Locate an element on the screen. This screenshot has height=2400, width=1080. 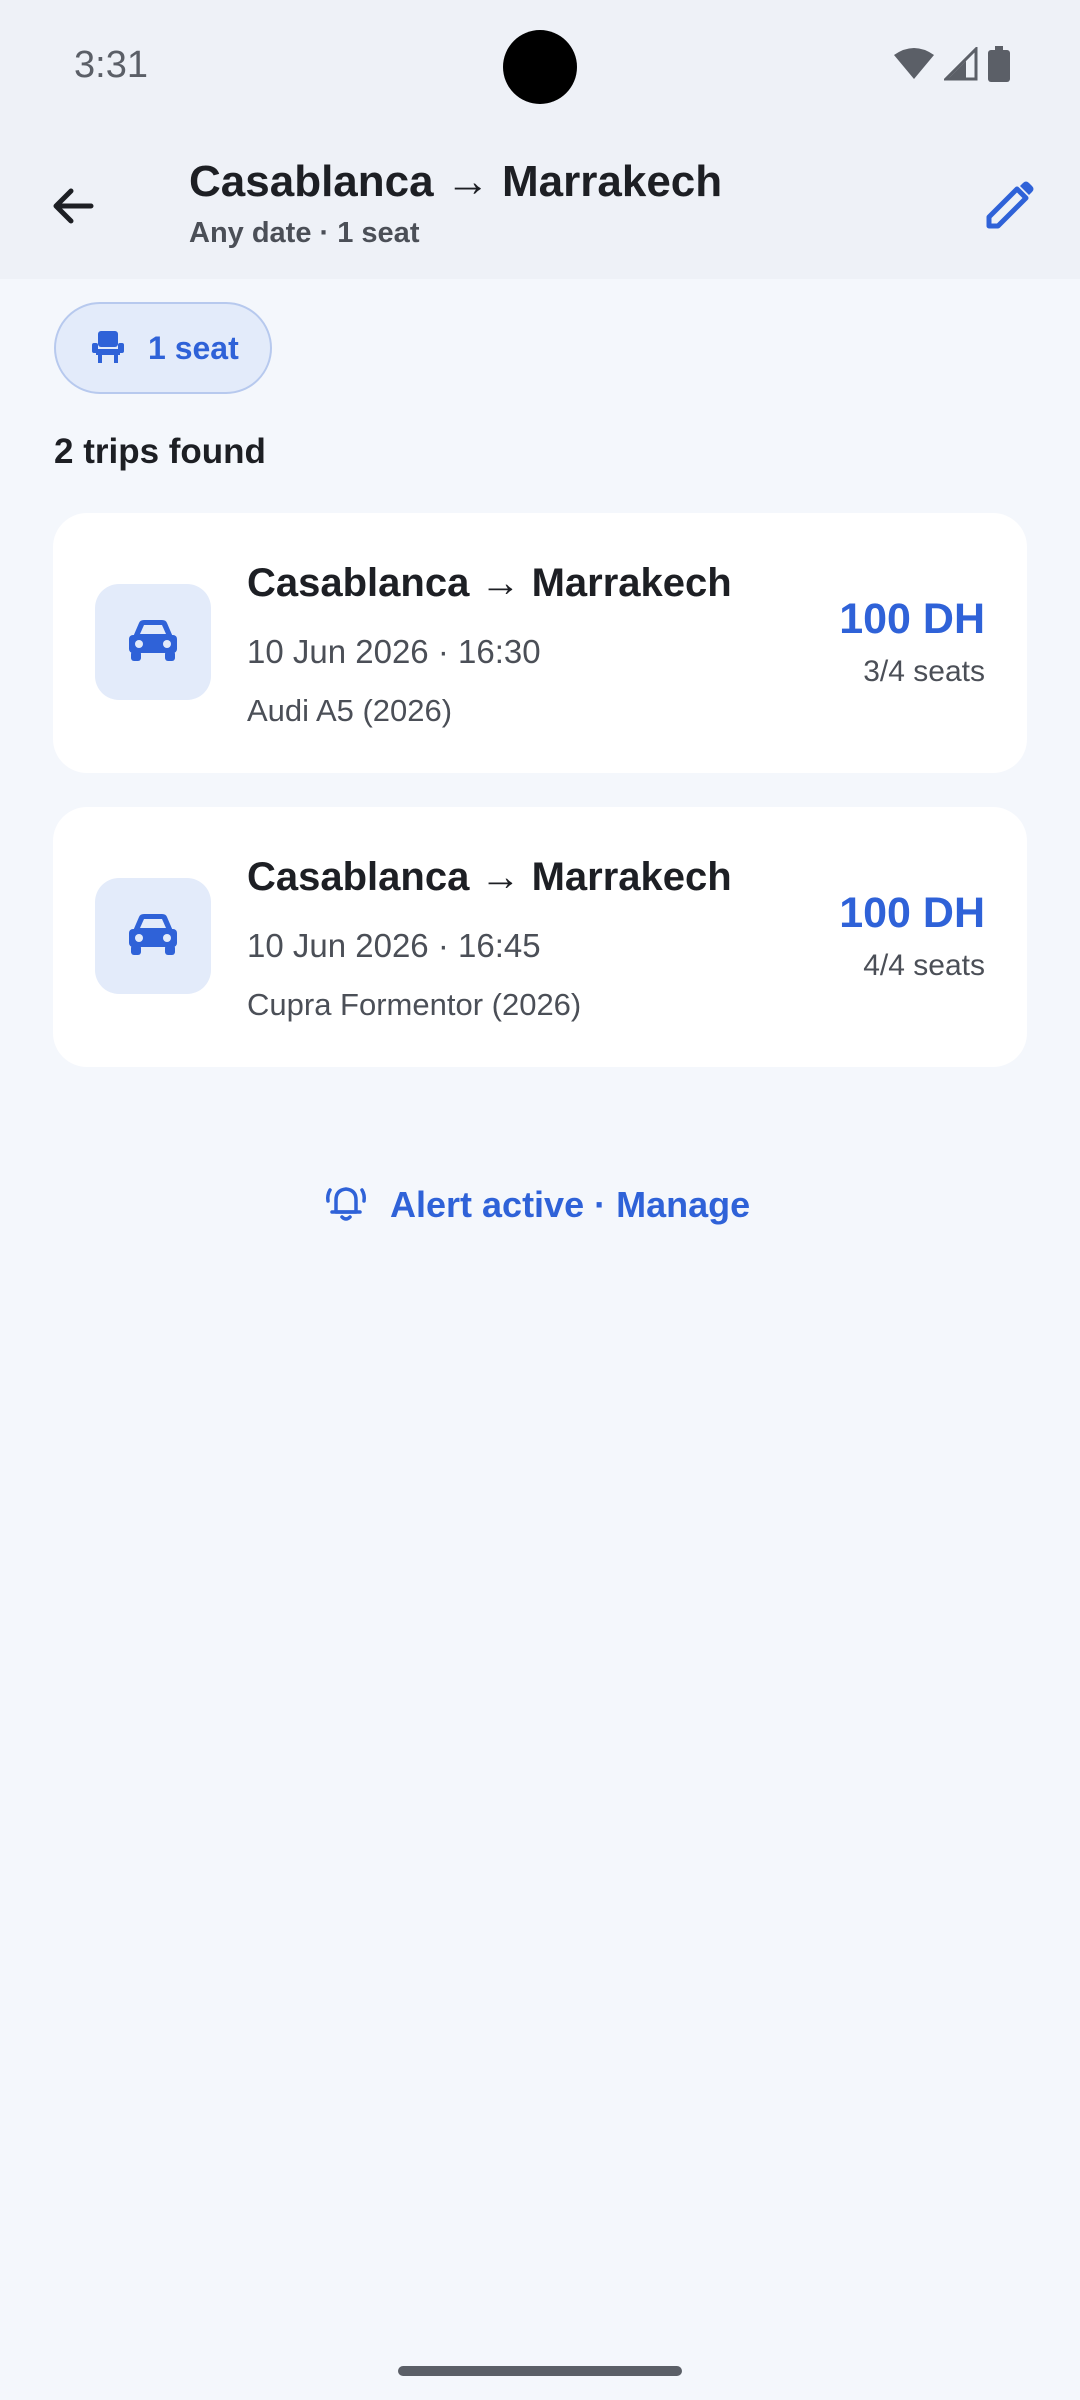
seat-filter-chip: 1 seat is located at coordinates (163, 348).